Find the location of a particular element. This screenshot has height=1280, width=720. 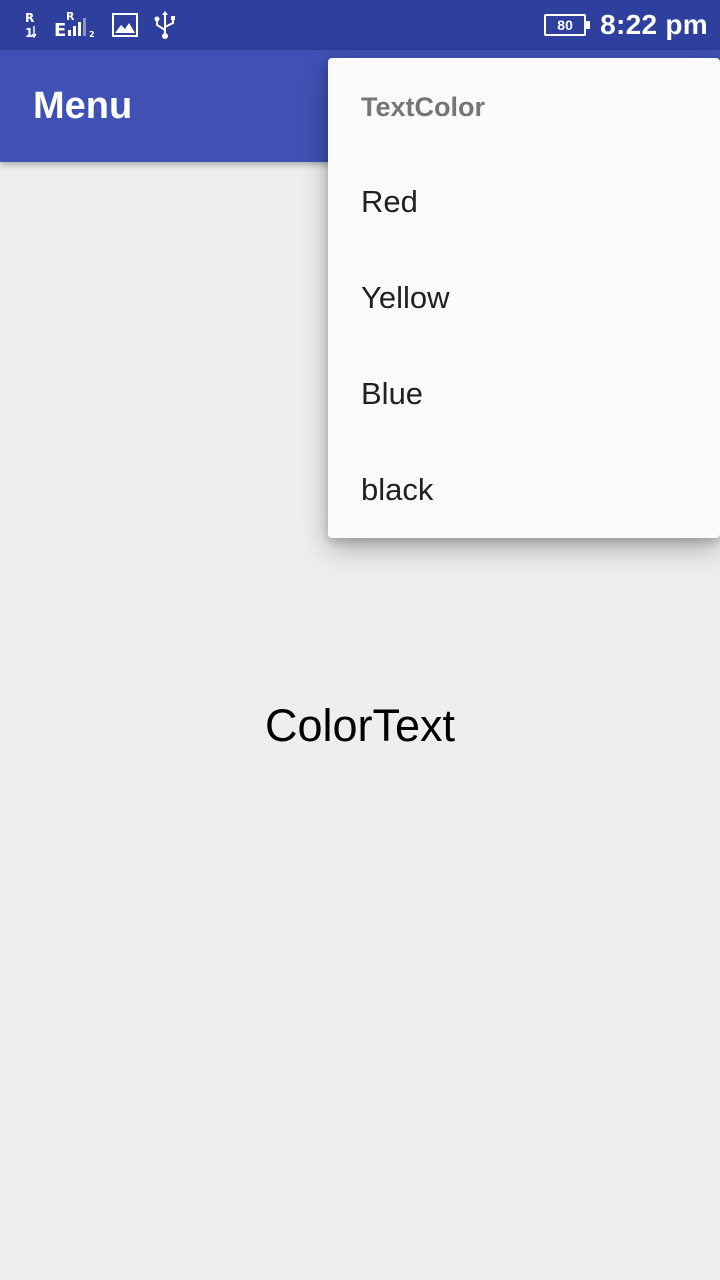

menu-item-blue: Blue is located at coordinates (524, 394).